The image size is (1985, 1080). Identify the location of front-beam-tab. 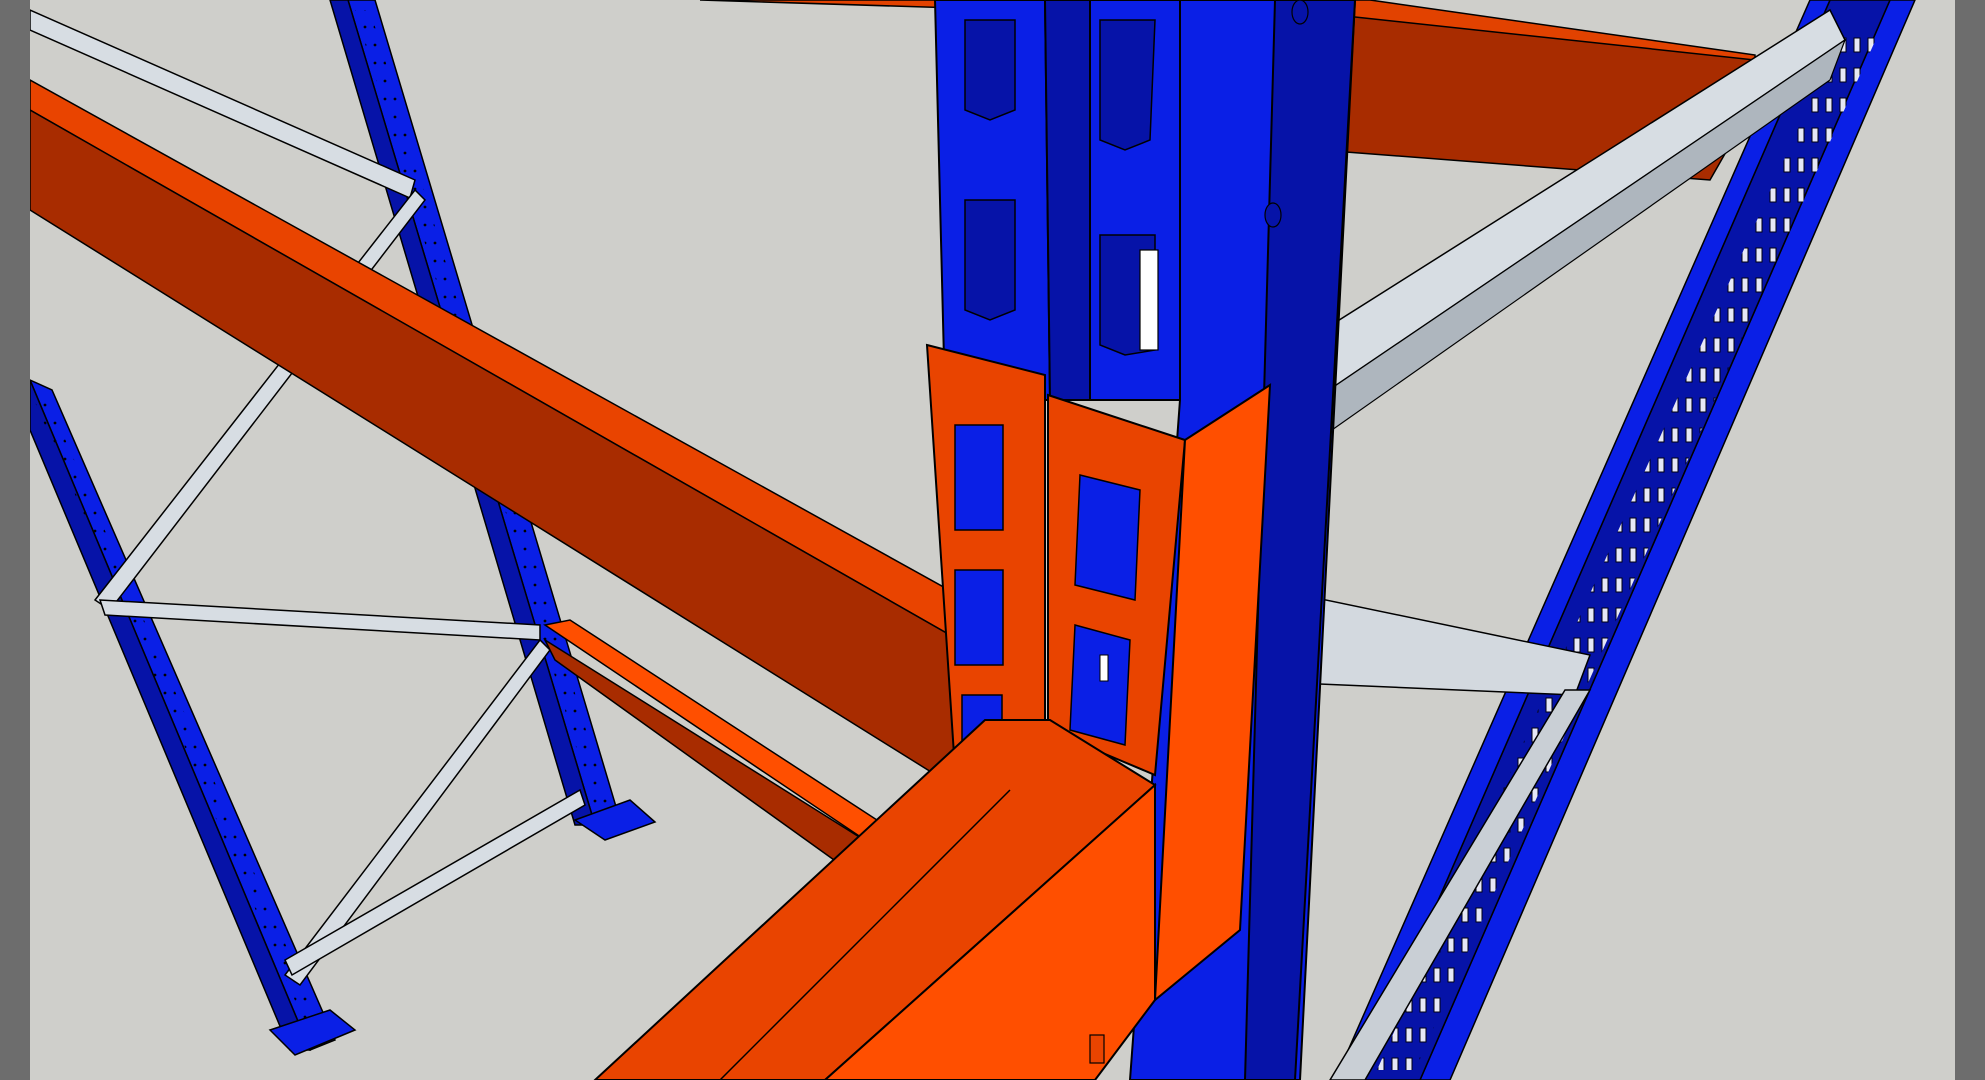
(1097, 1049).